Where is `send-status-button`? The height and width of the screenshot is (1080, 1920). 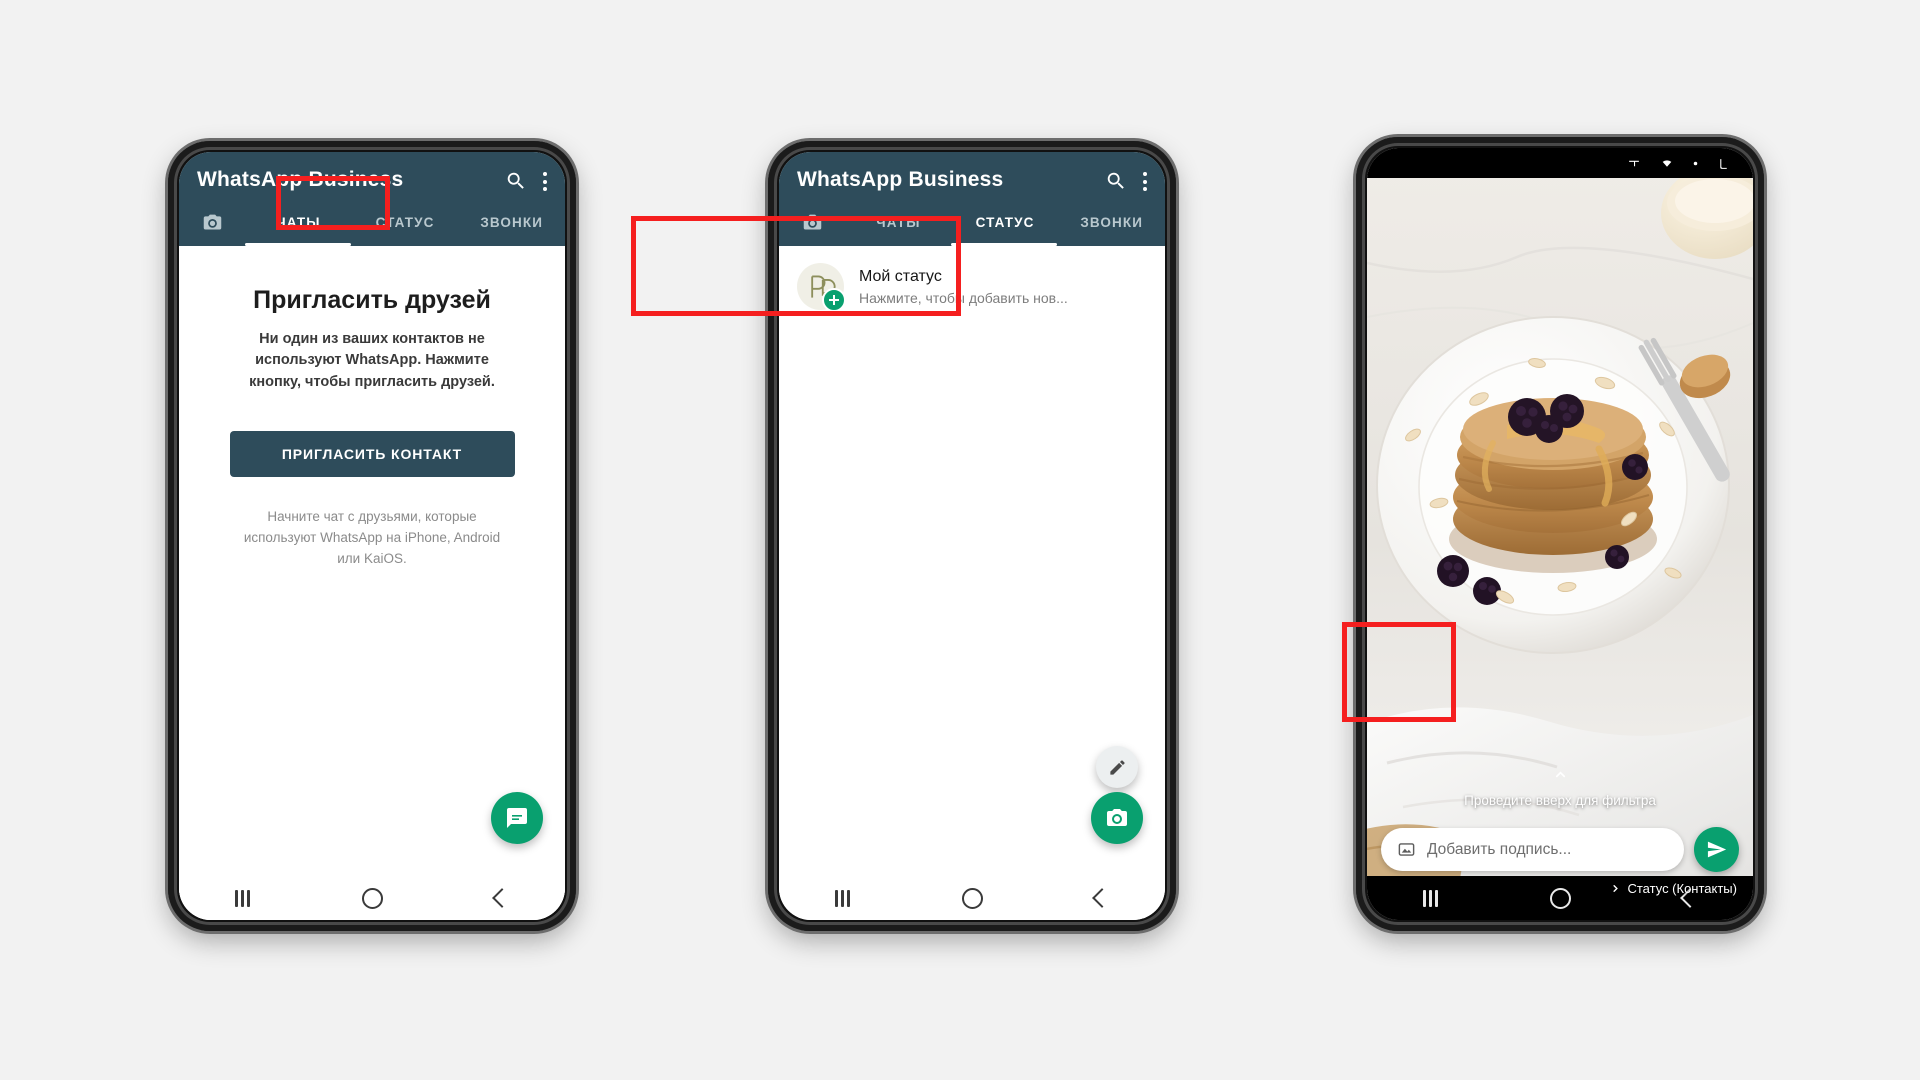
send-status-button is located at coordinates (1716, 849).